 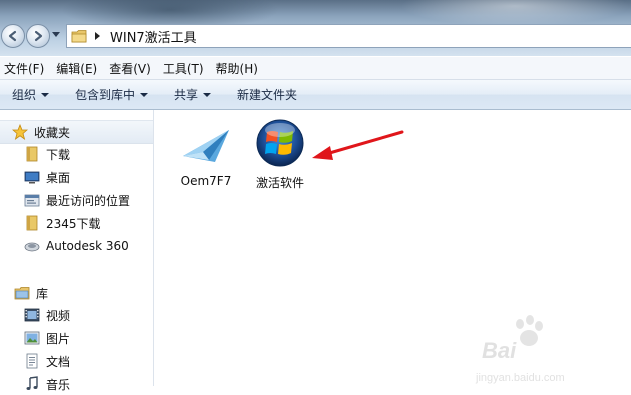 I want to click on back-arrow-icon, so click(x=12, y=36).